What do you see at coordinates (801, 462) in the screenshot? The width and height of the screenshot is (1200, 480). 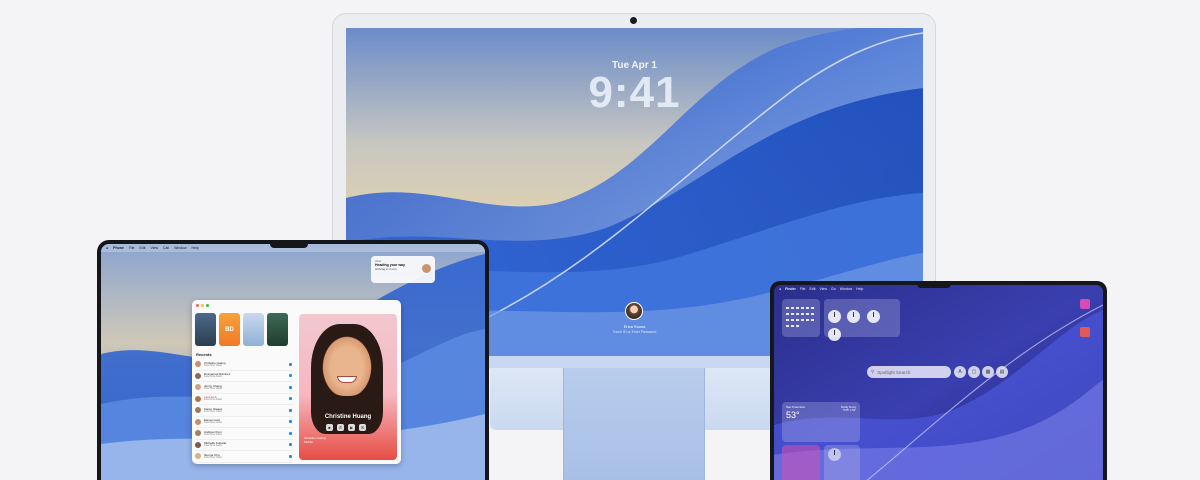 I see `photos-widget` at bounding box center [801, 462].